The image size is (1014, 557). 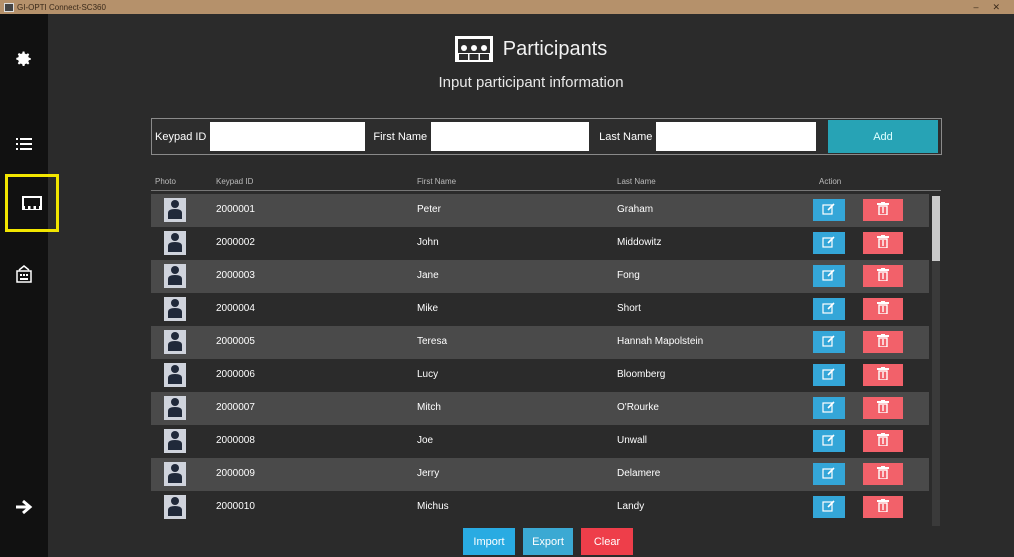 I want to click on sidebar-item-next, so click(x=24, y=507).